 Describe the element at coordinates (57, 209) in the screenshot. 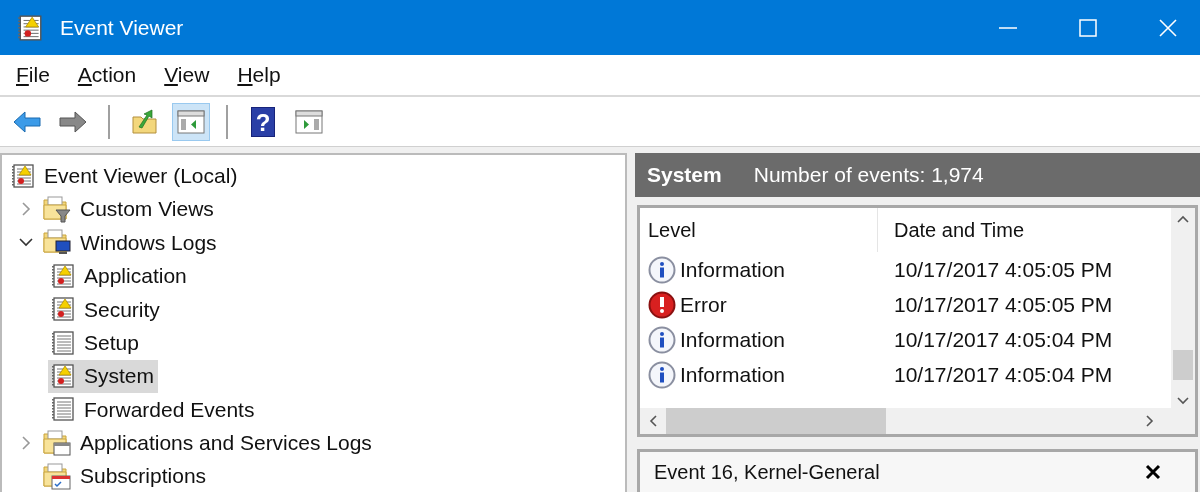

I see `folder-filter-icon` at that location.